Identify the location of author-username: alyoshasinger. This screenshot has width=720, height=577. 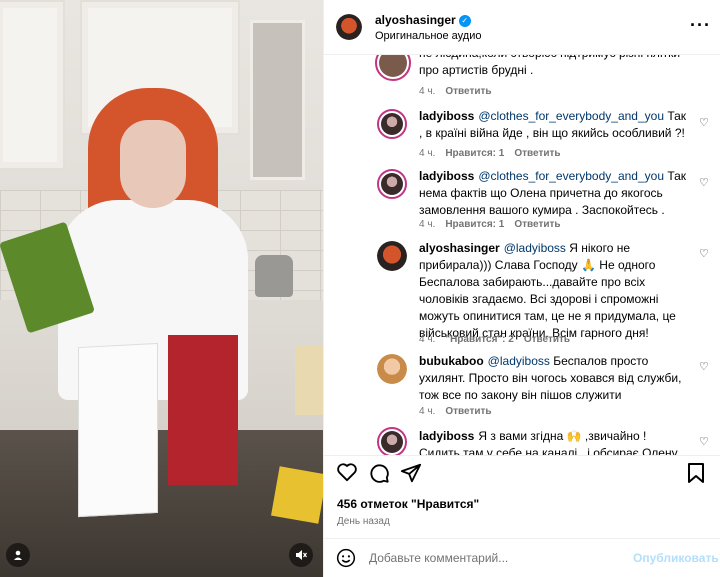
(415, 20).